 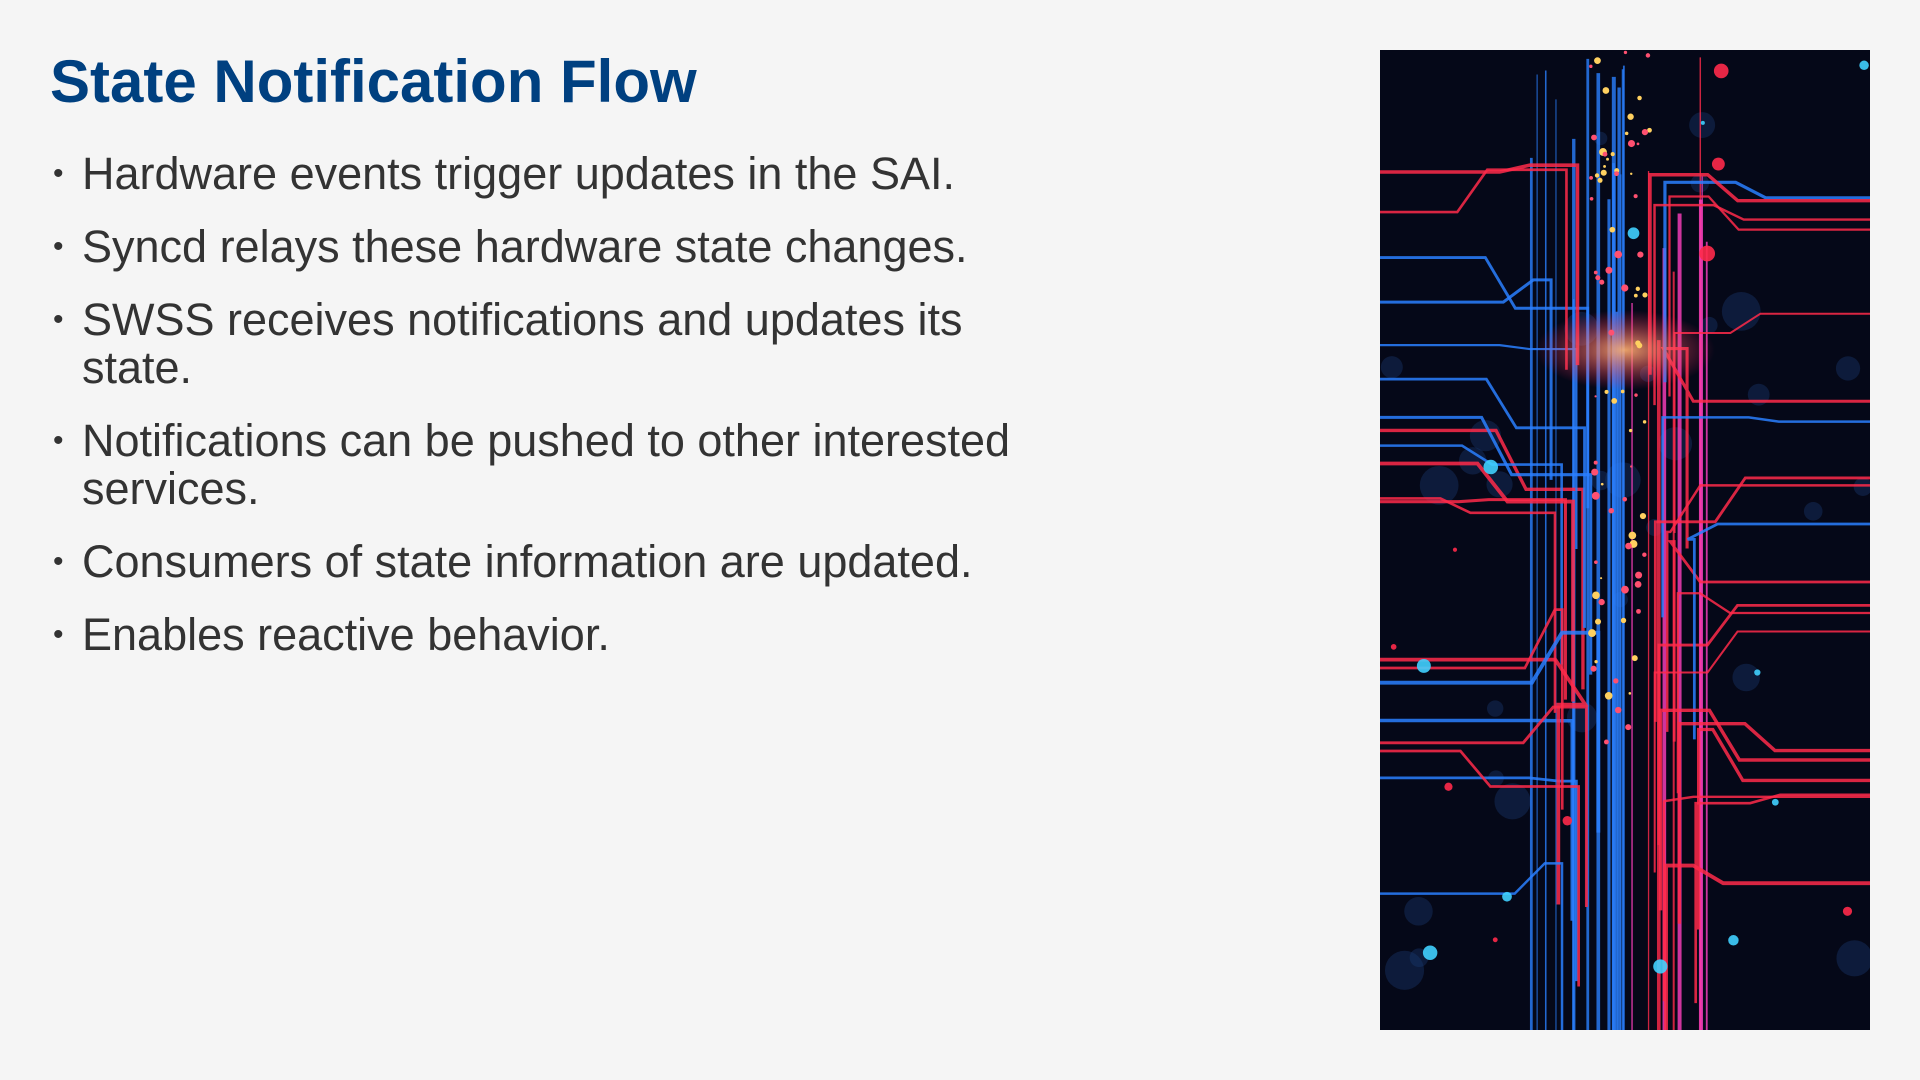 I want to click on slide-title: State Notification Flow, so click(x=373, y=81).